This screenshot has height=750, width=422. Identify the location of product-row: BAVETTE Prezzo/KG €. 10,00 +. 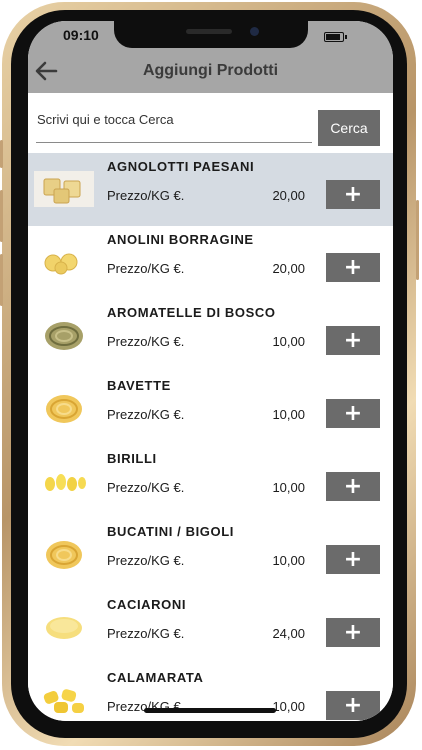
(210, 408).